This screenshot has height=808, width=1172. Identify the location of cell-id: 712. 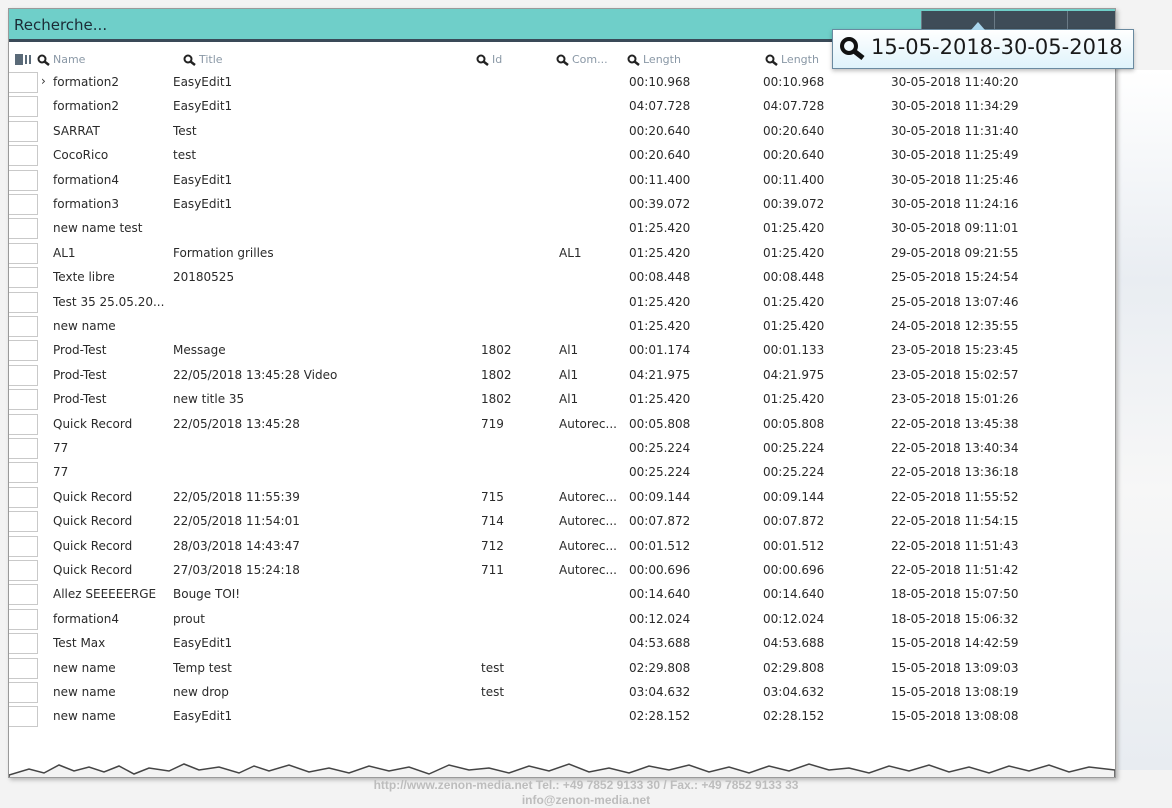
(492, 545).